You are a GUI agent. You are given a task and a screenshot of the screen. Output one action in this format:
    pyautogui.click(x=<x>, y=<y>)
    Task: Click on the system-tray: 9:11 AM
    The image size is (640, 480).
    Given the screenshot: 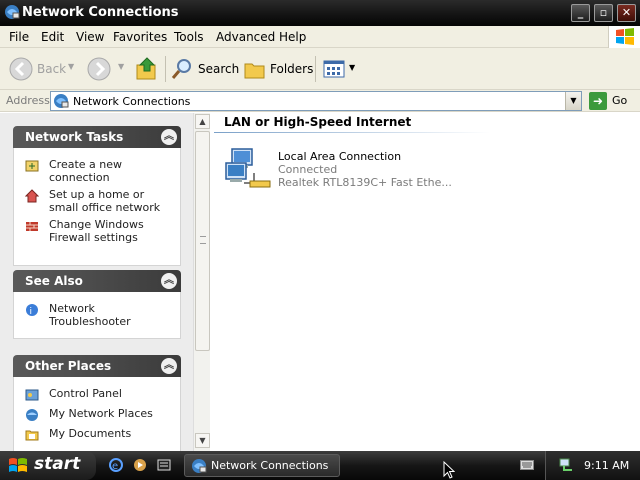 What is the action you would take?
    pyautogui.click(x=592, y=465)
    